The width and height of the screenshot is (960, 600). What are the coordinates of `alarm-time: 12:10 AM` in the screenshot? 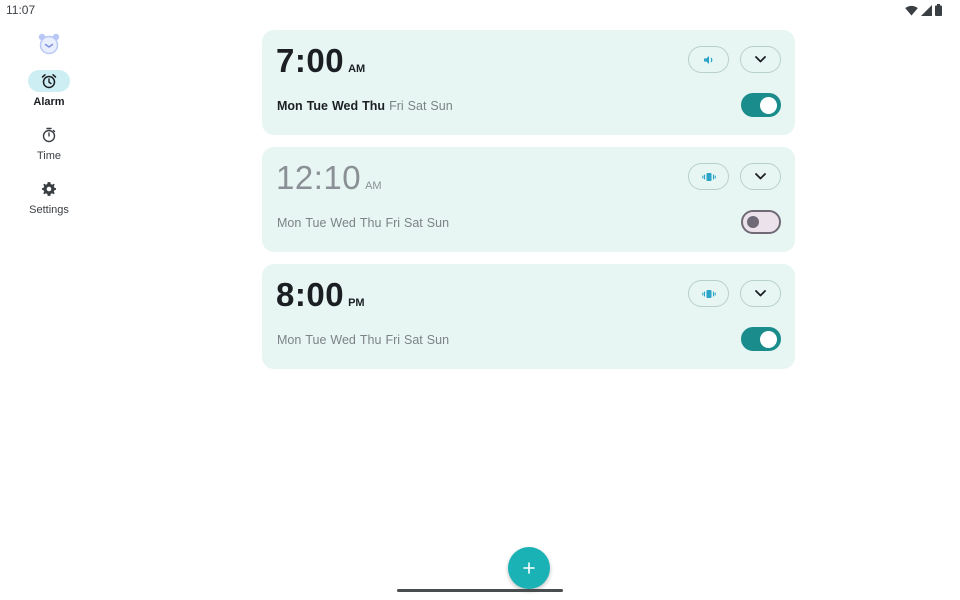 It's located at (329, 178).